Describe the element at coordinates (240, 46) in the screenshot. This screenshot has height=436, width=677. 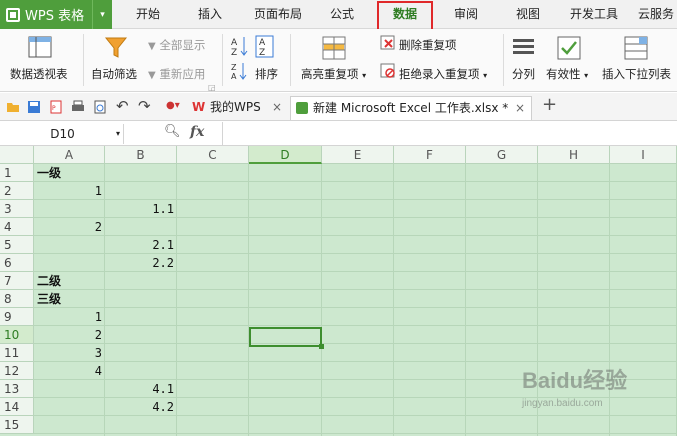
I see `sort-asc-icon: AZ` at that location.